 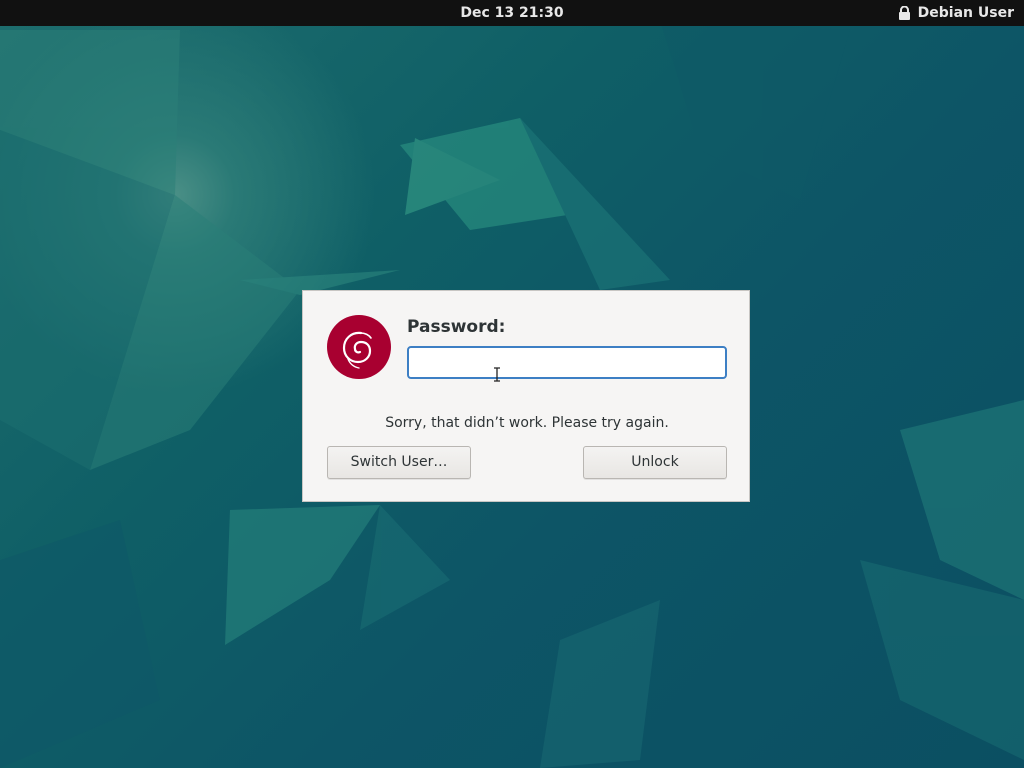 What do you see at coordinates (904, 13) in the screenshot?
I see `lock-icon` at bounding box center [904, 13].